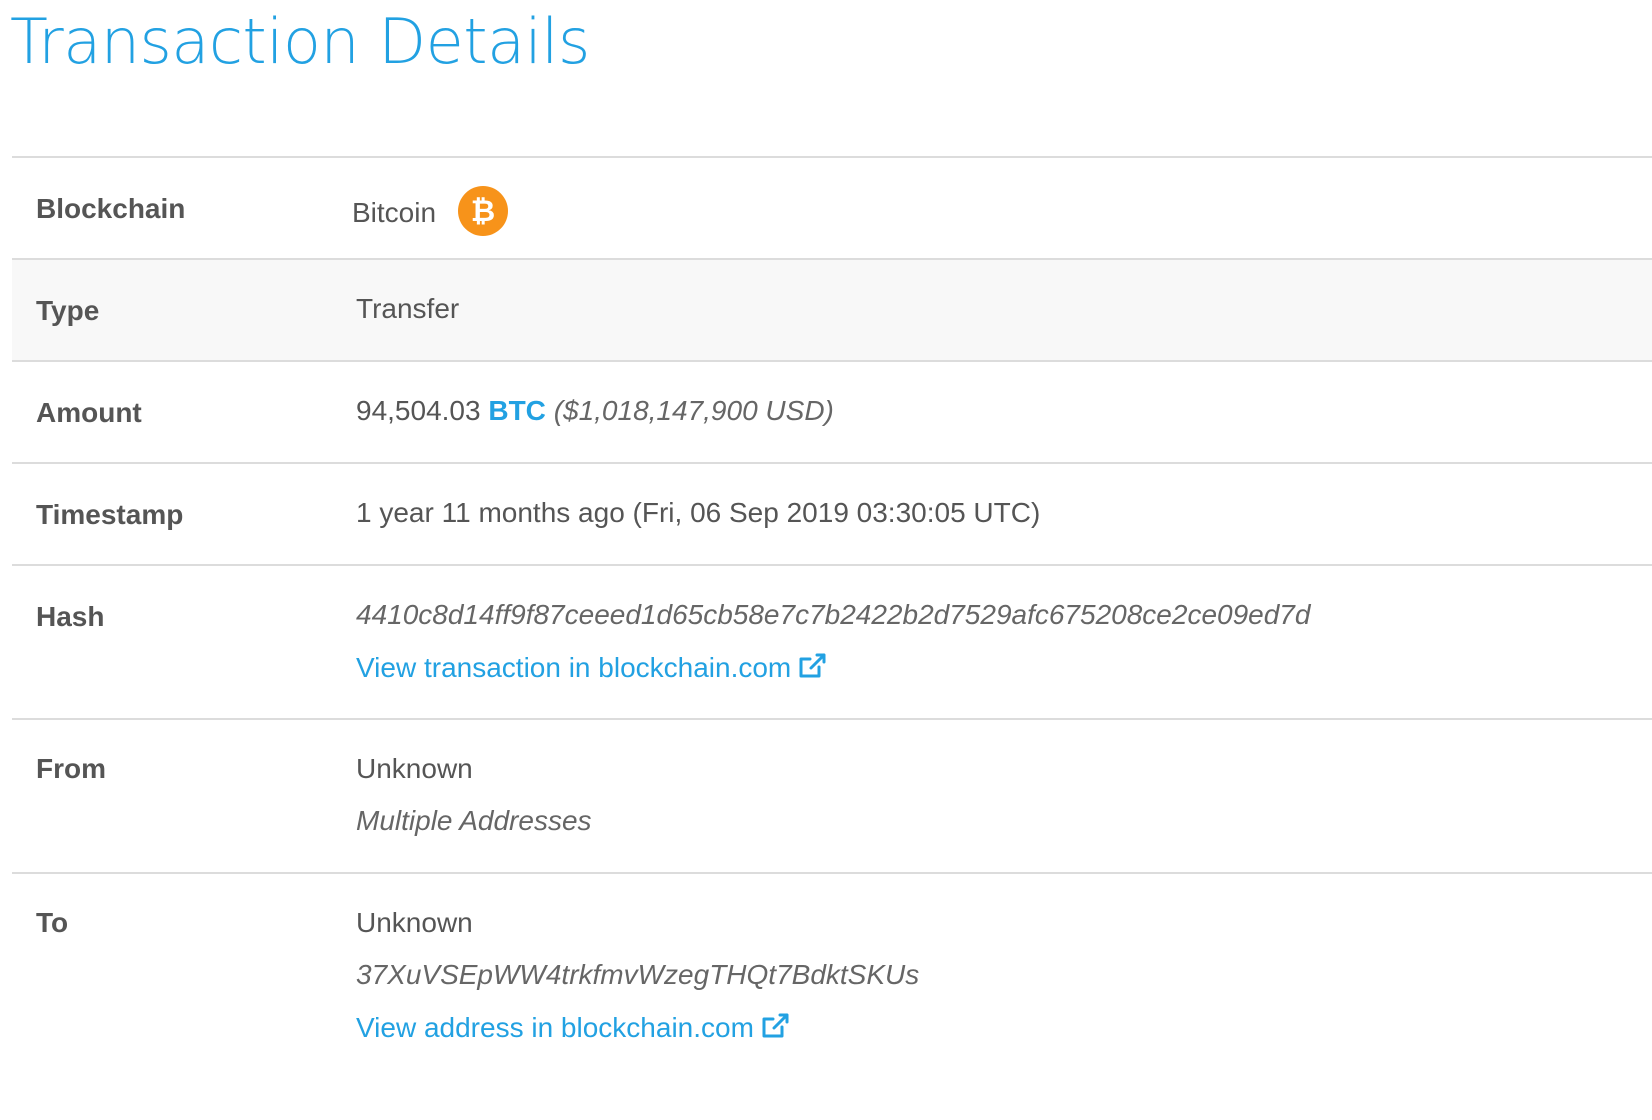  I want to click on amount-value: 94,504.03, so click(418, 410).